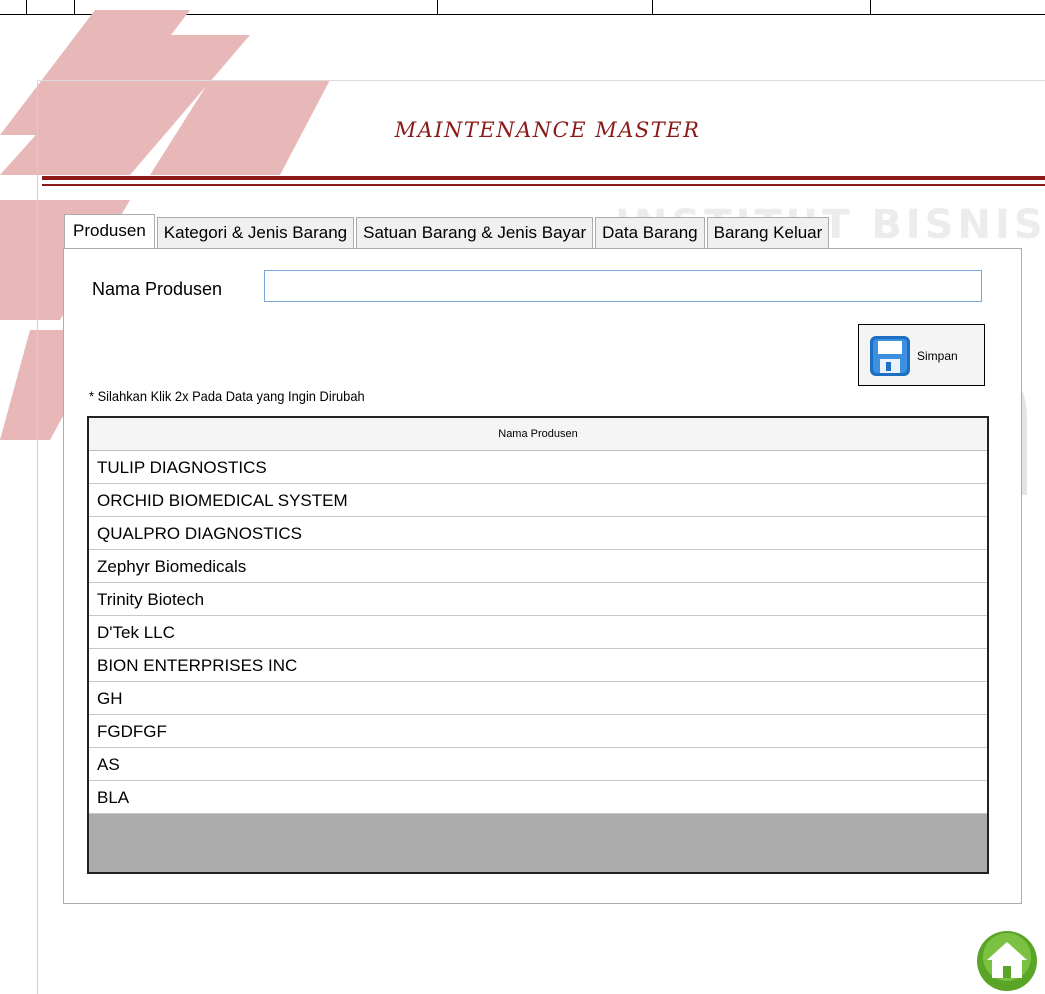  I want to click on save-button: Simpan, so click(921, 355).